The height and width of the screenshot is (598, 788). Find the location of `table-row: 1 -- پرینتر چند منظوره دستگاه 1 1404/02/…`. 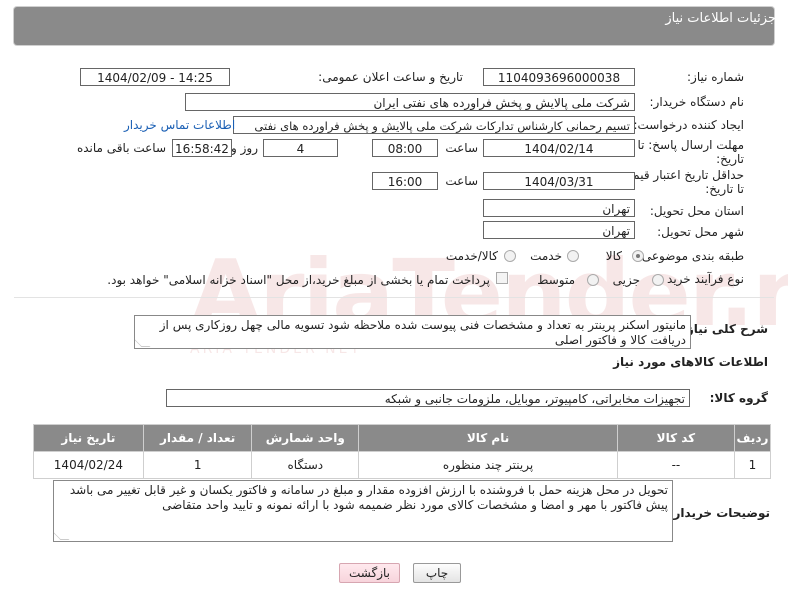

table-row: 1 -- پرینتر چند منظوره دستگاه 1 1404/02/… is located at coordinates (402, 465).